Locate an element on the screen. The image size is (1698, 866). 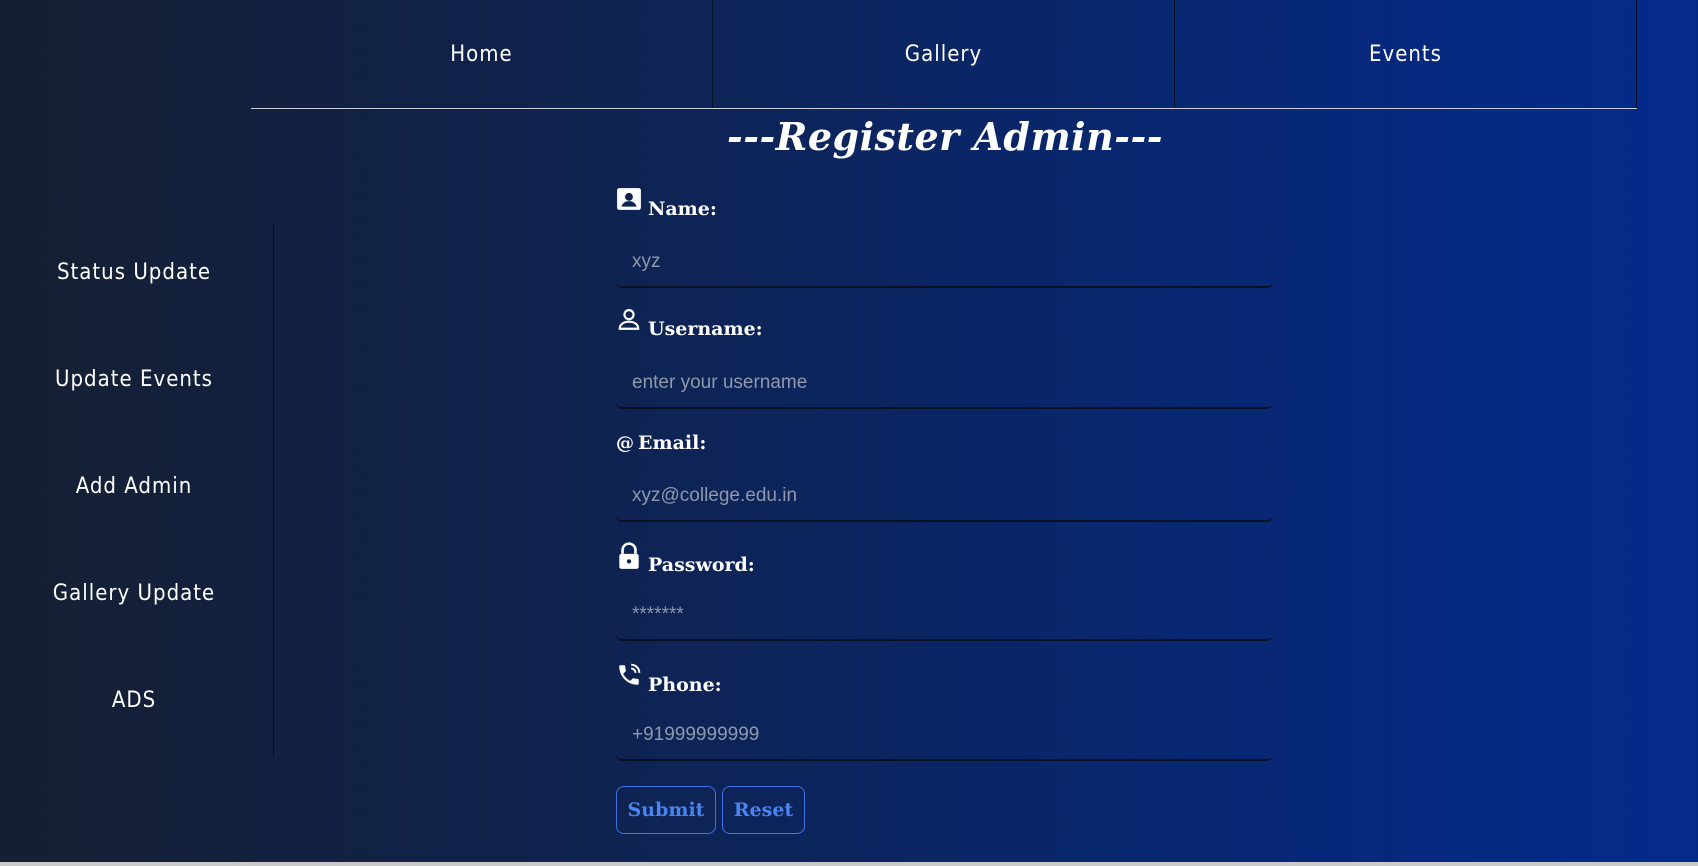
name-label: Name: is located at coordinates (666, 204).